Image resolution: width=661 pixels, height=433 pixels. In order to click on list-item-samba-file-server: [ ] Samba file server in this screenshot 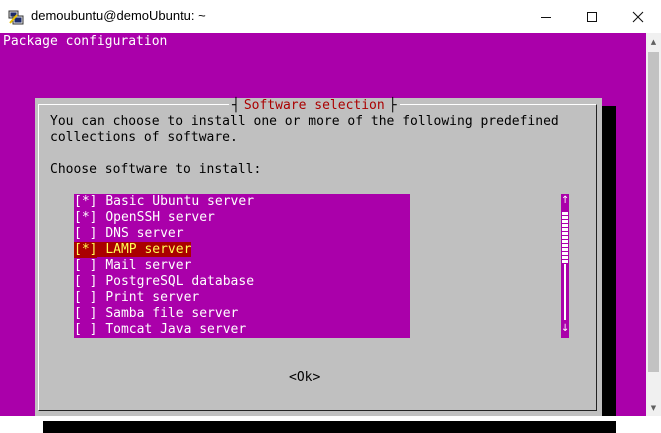, I will do `click(156, 314)`.